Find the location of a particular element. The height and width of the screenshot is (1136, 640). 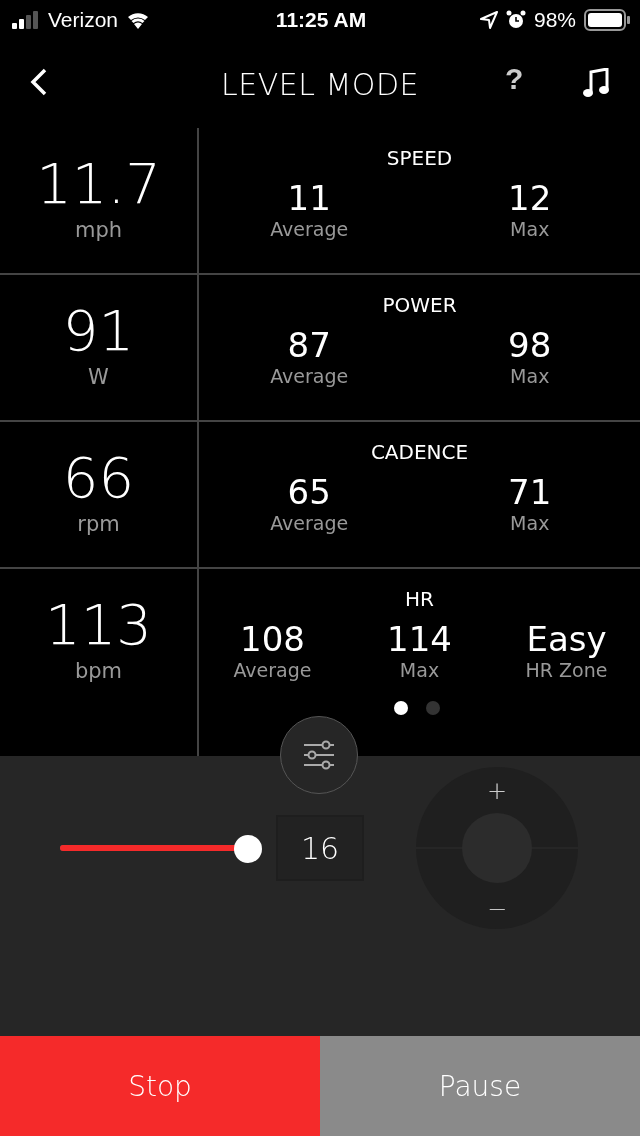

metric-value: 71 is located at coordinates (530, 492).